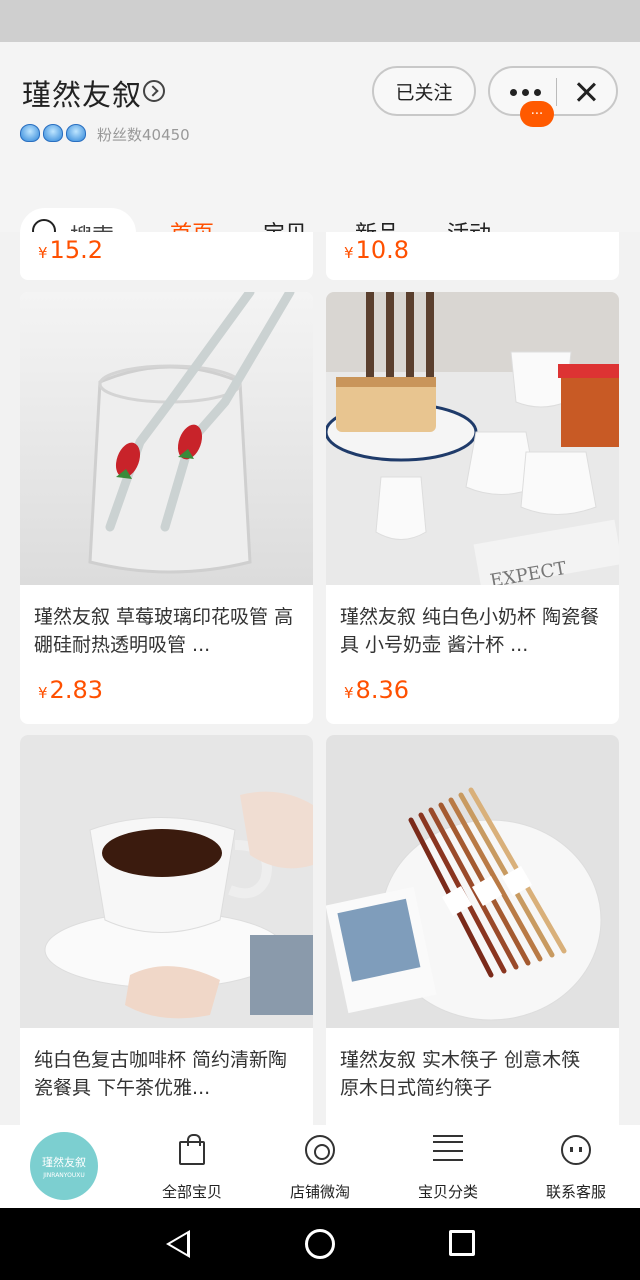  What do you see at coordinates (192, 1149) in the screenshot?
I see `bag-icon` at bounding box center [192, 1149].